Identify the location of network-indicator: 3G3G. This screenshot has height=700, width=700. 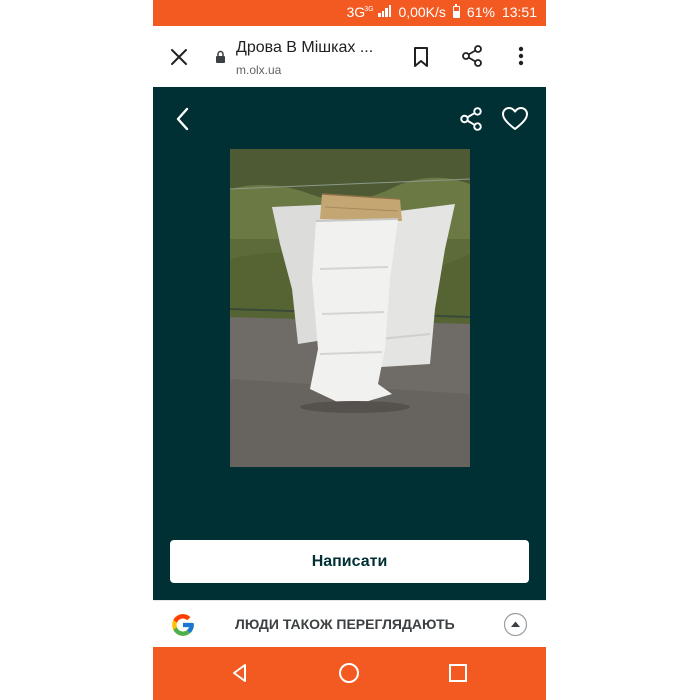
(369, 12).